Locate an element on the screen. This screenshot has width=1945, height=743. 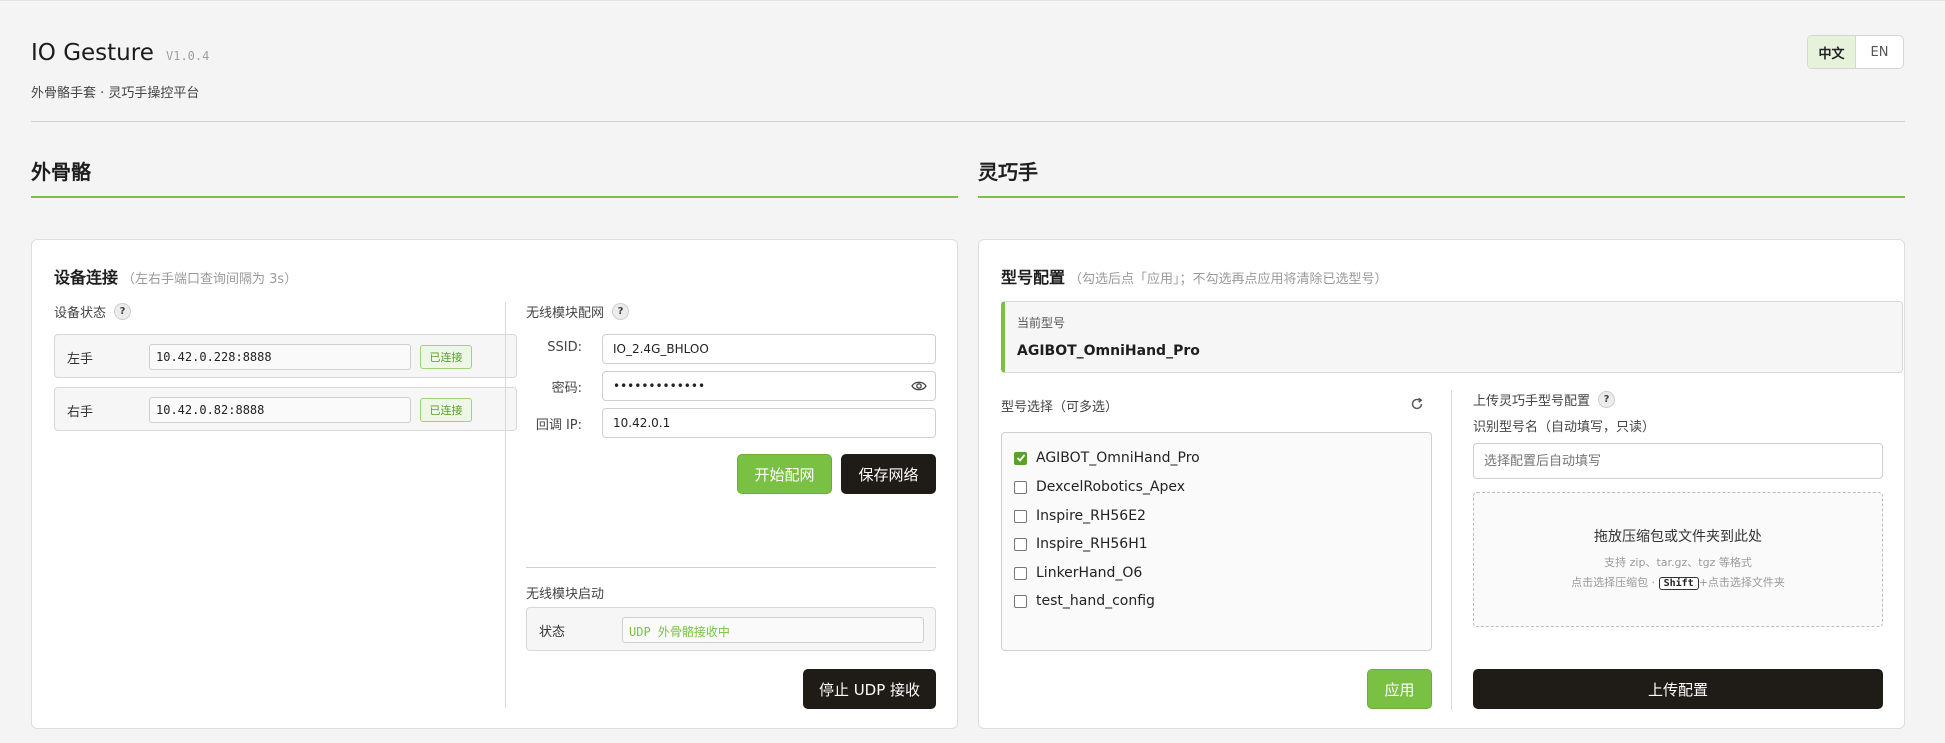
app-header: IO Gesture V1.0.4 is located at coordinates (120, 53).